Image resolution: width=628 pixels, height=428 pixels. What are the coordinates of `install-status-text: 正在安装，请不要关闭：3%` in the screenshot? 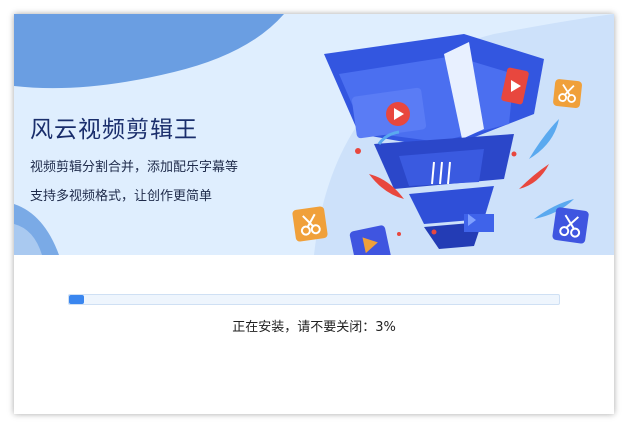 It's located at (314, 327).